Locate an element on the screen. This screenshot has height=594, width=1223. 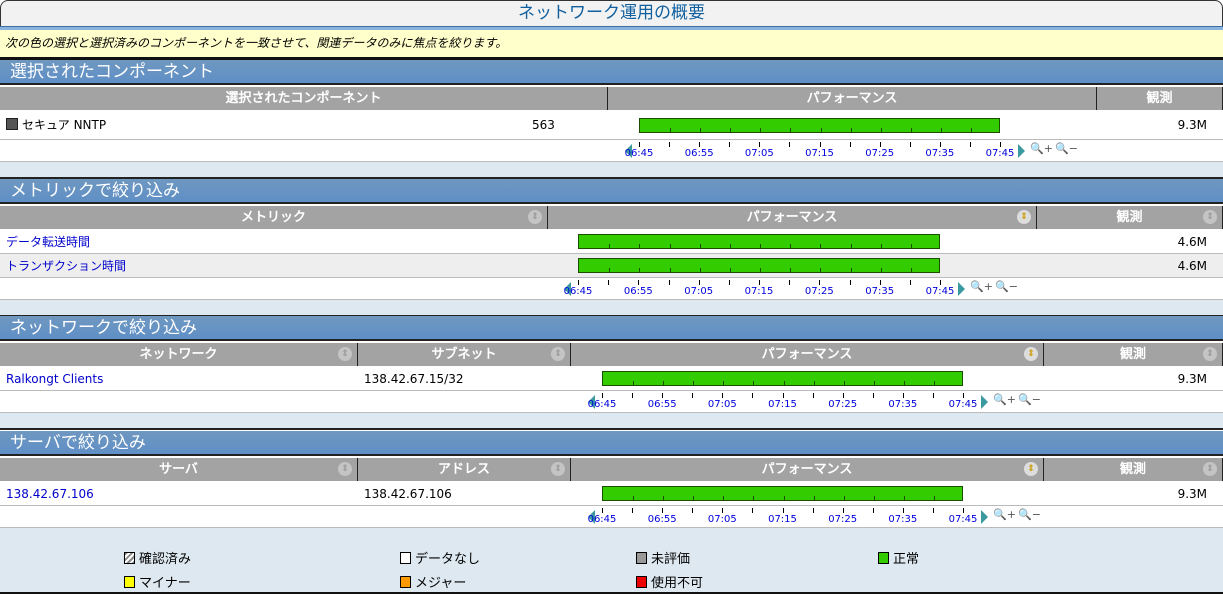
timeline-label: 07:25 is located at coordinates (843, 519).